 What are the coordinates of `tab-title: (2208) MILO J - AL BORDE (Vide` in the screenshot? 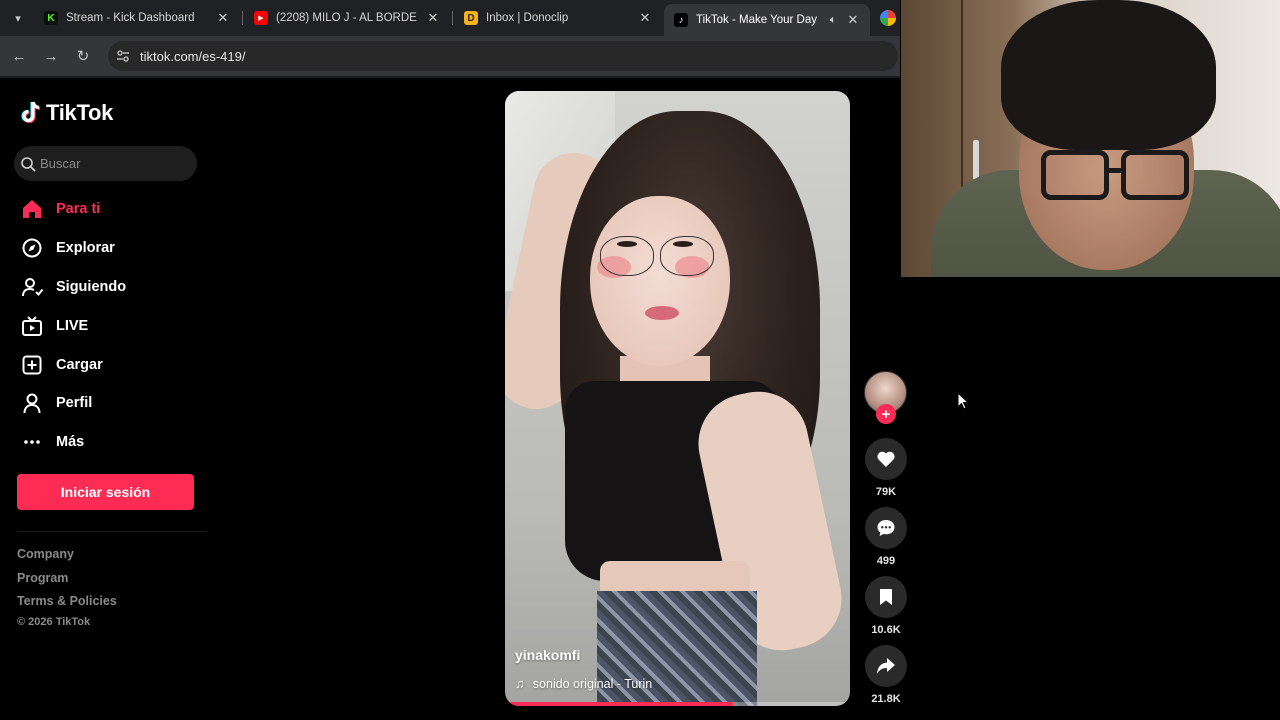 It's located at (348, 18).